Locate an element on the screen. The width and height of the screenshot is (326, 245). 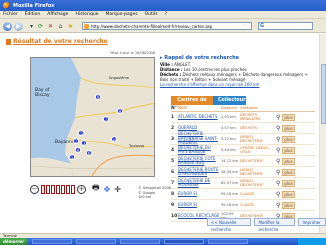
map-pin: 3 is located at coordinates (84, 143).